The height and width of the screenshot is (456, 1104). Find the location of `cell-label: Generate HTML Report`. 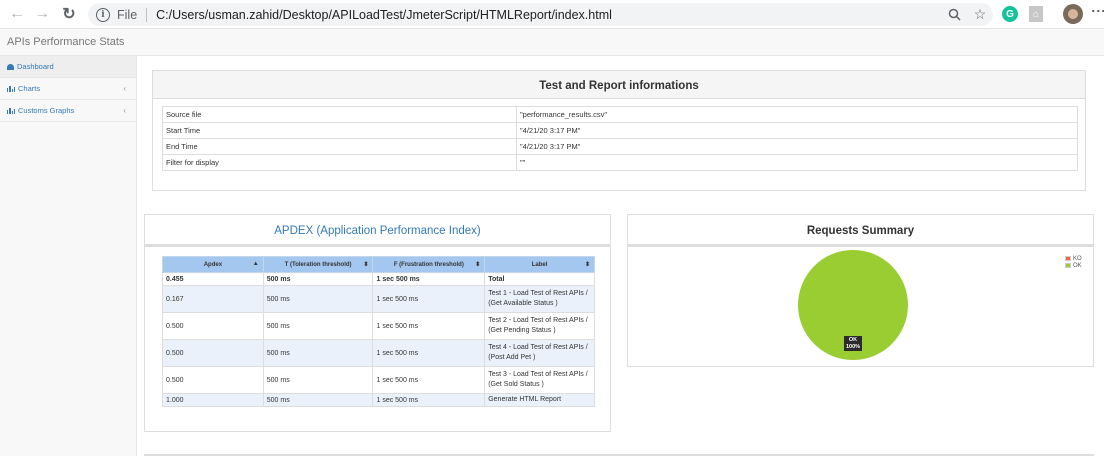

cell-label: Generate HTML Report is located at coordinates (539, 400).